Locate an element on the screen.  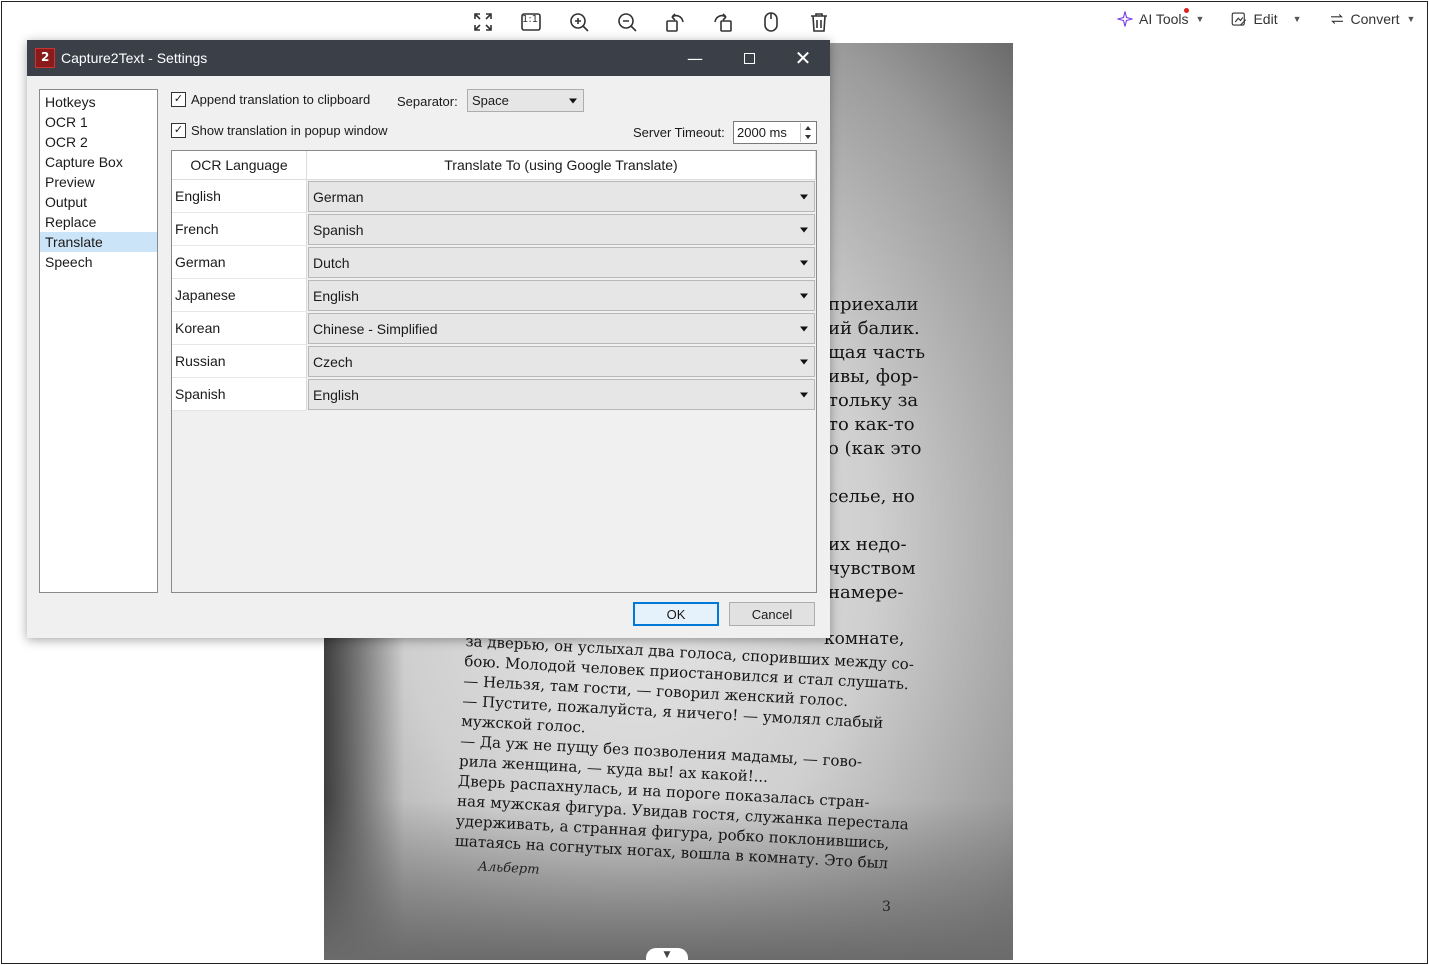
table-row: Korean Chinese - Simplified is located at coordinates (494, 328).